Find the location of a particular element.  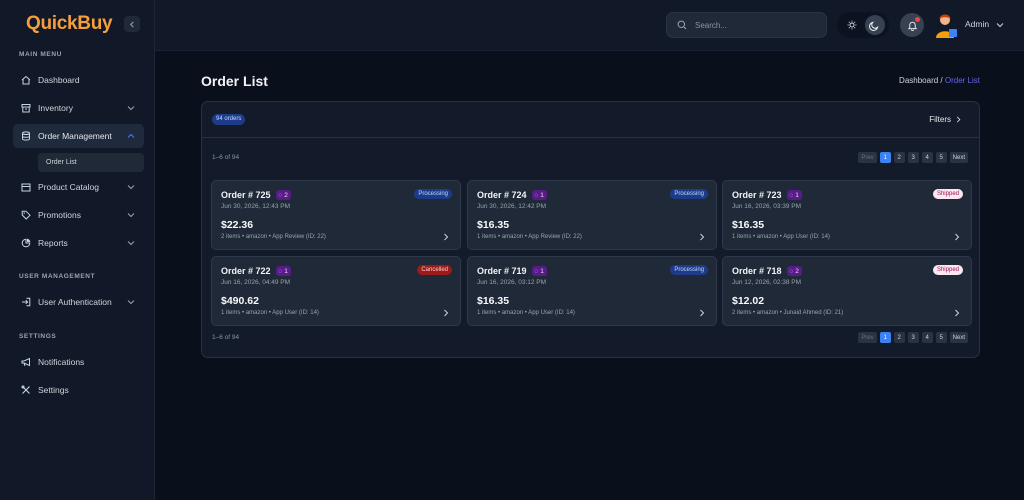

sidebar-subitem-order-list: Order List is located at coordinates (91, 162).